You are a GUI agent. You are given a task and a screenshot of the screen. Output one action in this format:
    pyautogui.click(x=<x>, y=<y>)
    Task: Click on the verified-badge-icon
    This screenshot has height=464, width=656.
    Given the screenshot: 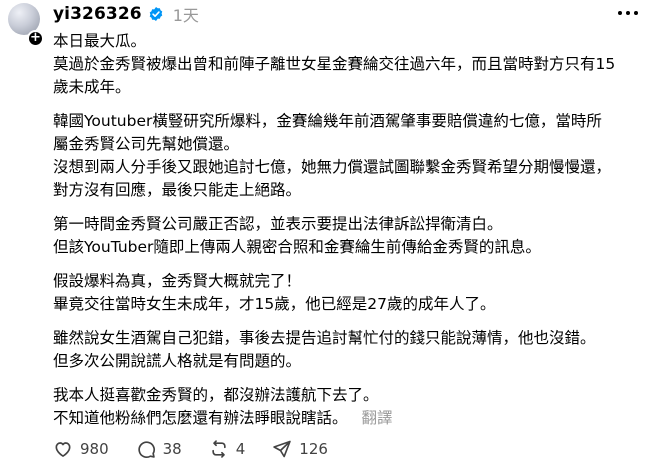 What is the action you would take?
    pyautogui.click(x=155, y=14)
    